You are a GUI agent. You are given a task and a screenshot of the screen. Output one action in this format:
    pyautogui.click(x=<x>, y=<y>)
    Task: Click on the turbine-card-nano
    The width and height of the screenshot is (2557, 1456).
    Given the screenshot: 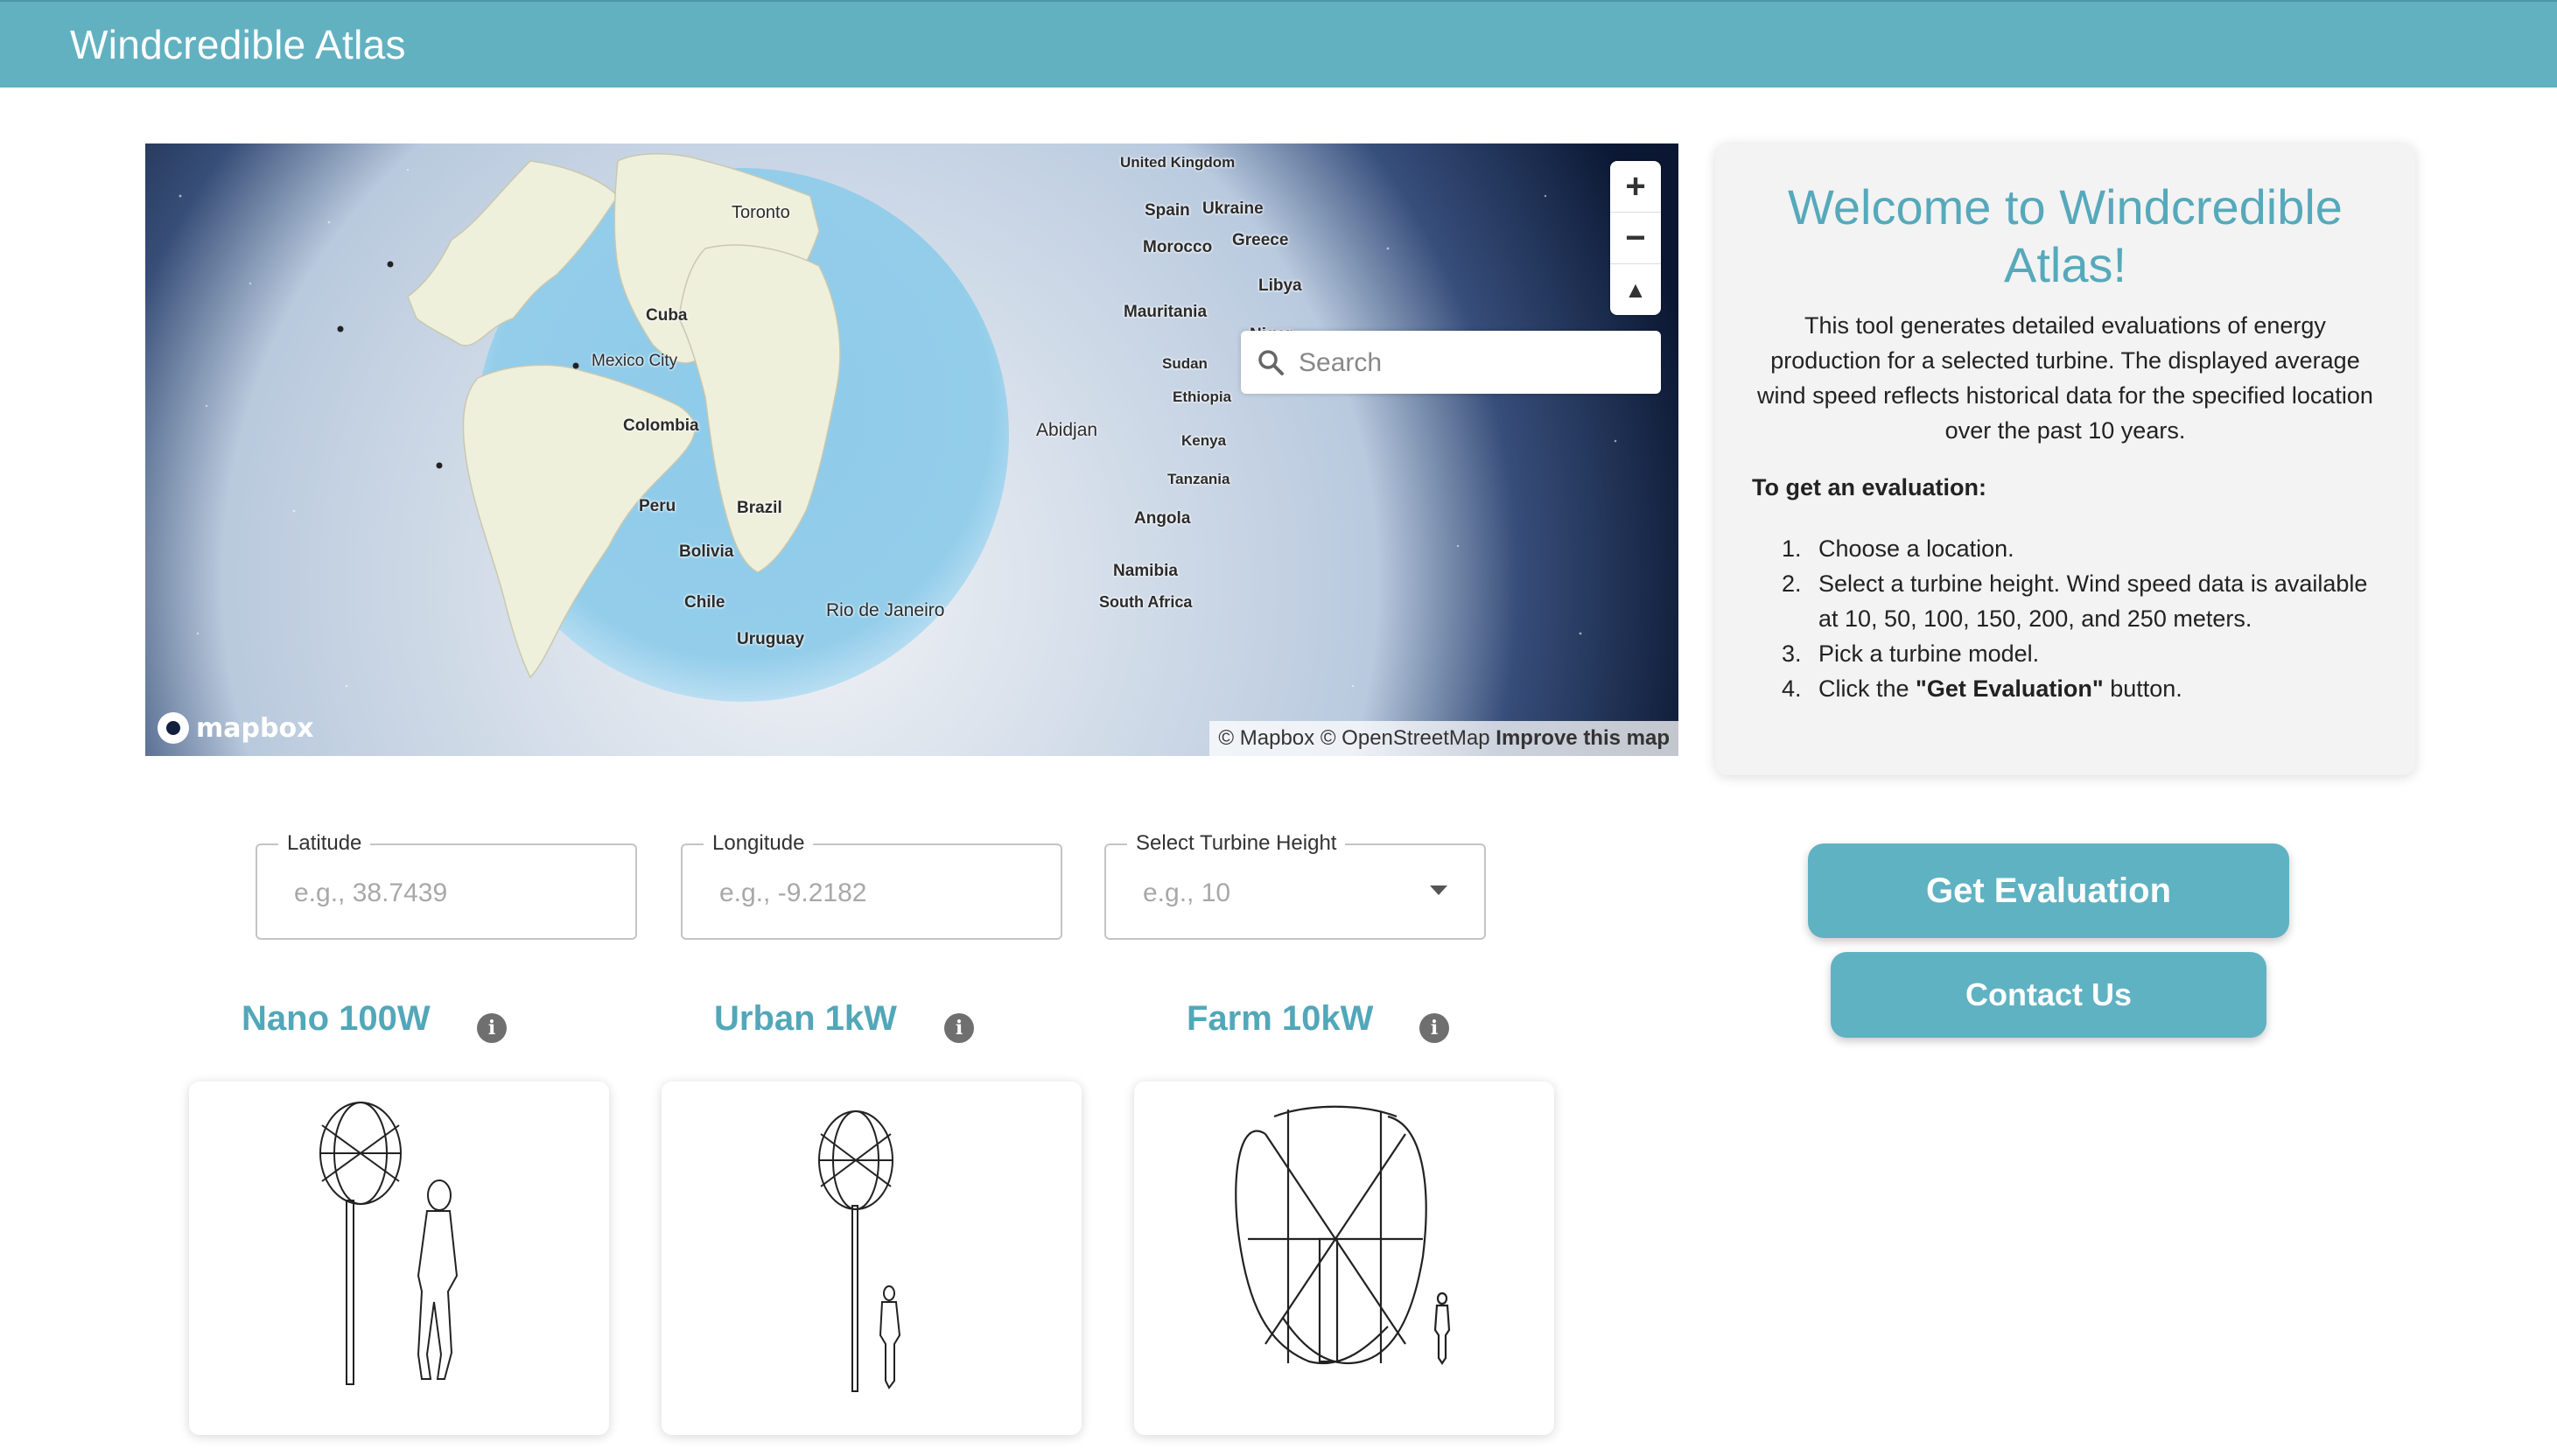 What is the action you would take?
    pyautogui.click(x=399, y=1258)
    